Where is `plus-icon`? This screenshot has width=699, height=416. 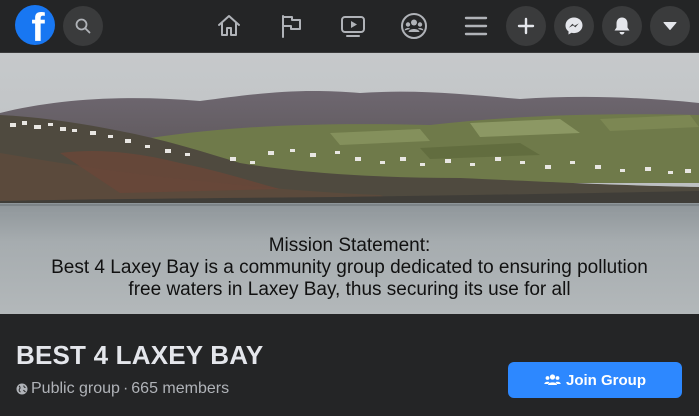
plus-icon is located at coordinates (526, 26).